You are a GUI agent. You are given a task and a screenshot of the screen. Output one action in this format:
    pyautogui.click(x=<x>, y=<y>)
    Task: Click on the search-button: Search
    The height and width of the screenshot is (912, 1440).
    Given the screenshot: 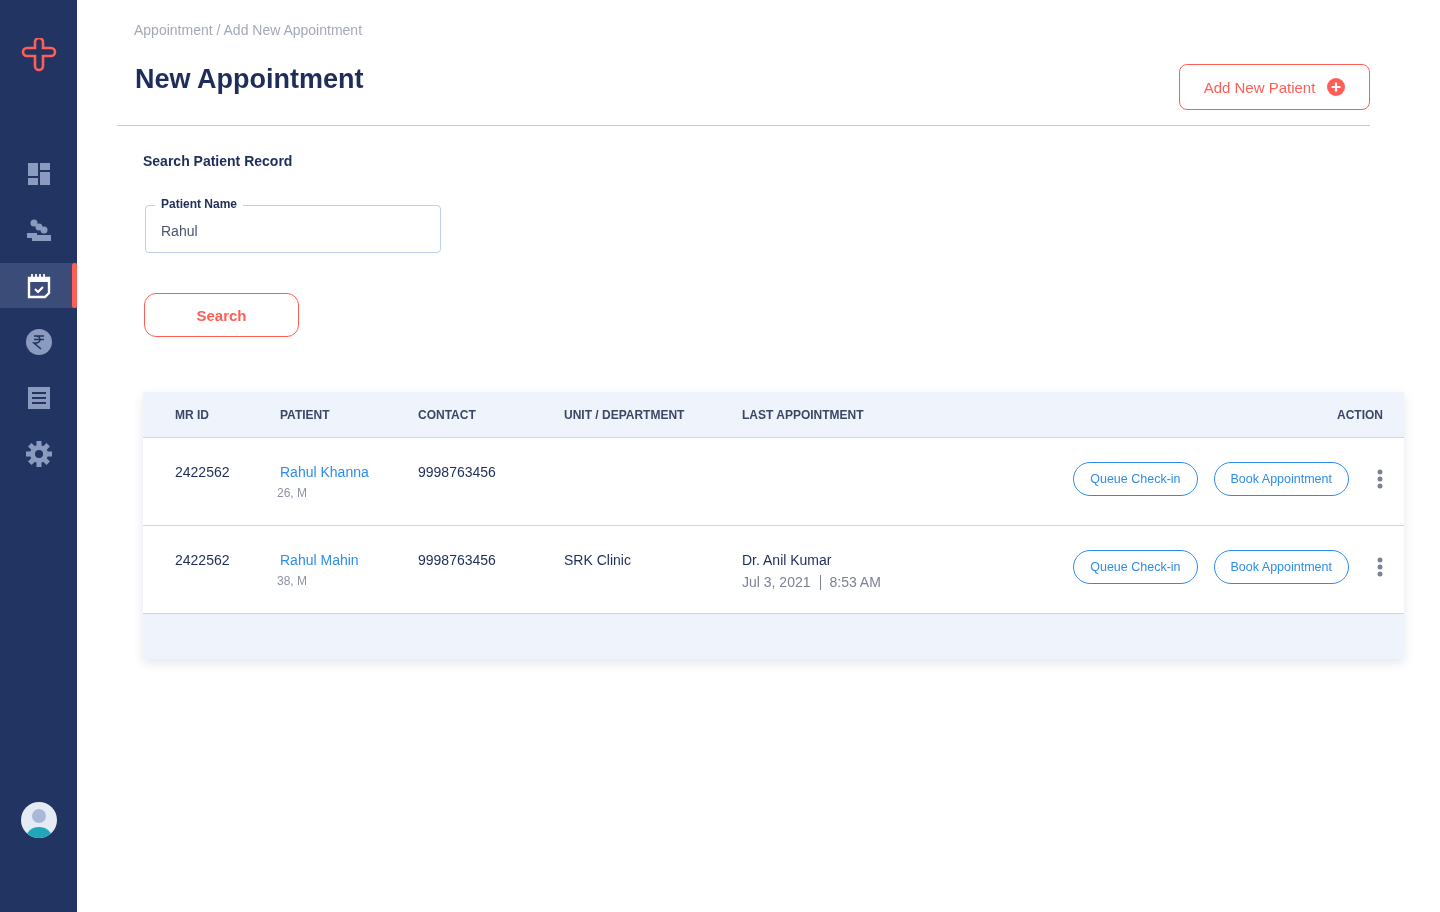 What is the action you would take?
    pyautogui.click(x=221, y=315)
    